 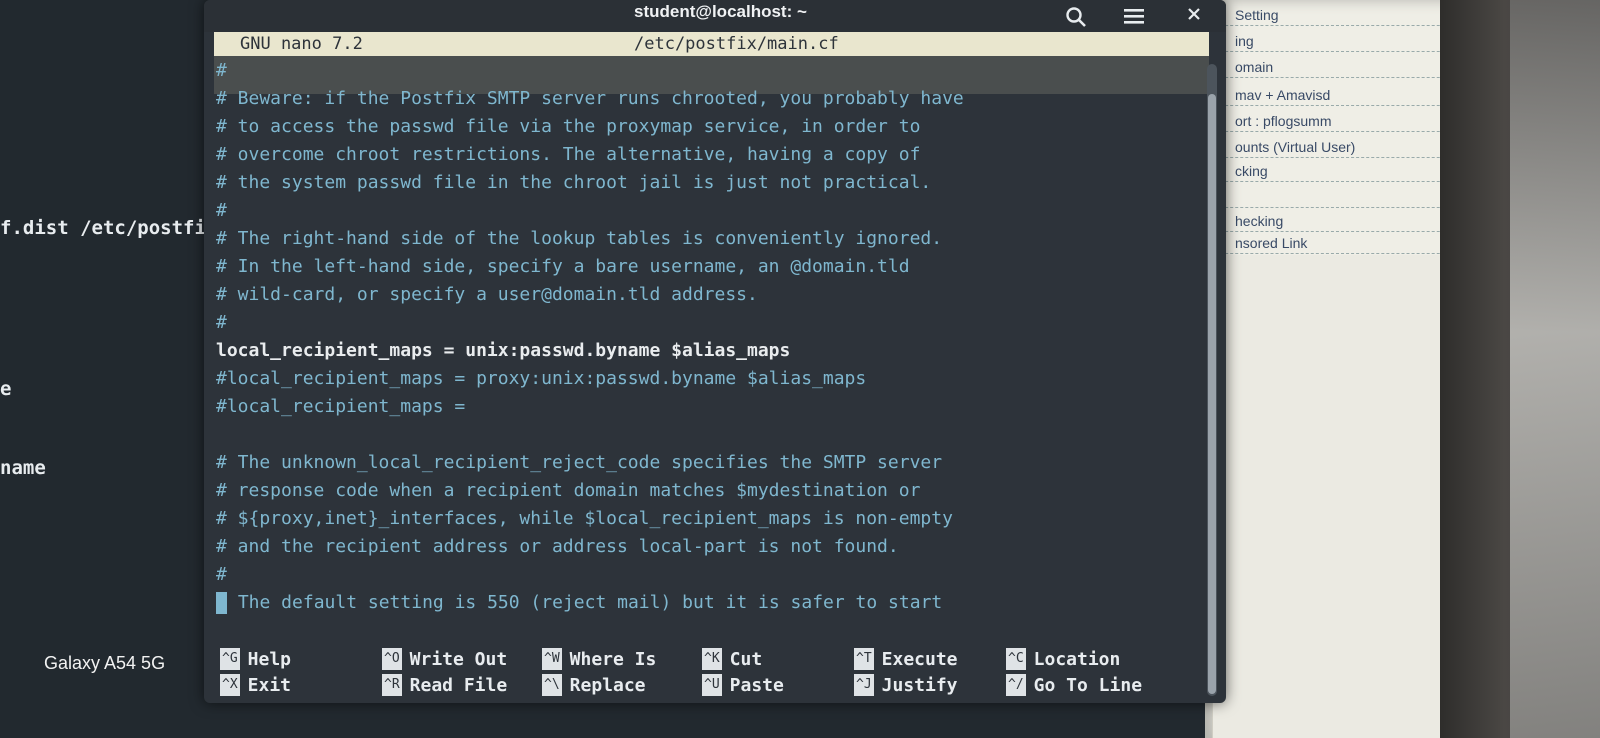 I want to click on nano-filename: /etc/postfix/main.cf, so click(x=736, y=44).